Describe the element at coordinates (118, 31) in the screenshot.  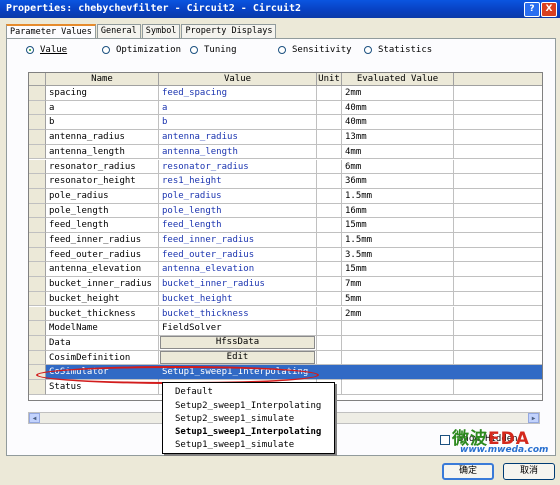
I see `tab-general: General` at that location.